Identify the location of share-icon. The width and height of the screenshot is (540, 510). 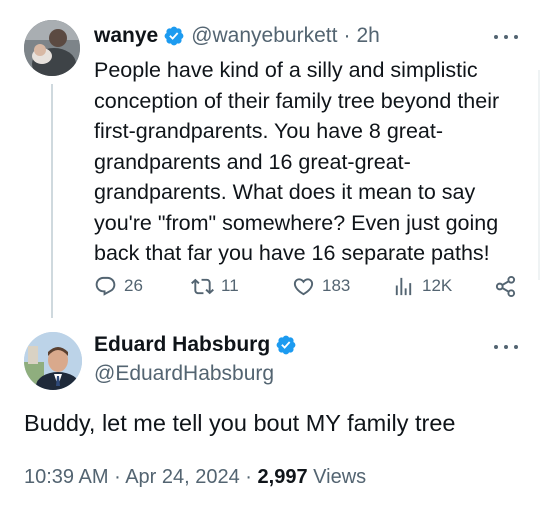
(505, 286).